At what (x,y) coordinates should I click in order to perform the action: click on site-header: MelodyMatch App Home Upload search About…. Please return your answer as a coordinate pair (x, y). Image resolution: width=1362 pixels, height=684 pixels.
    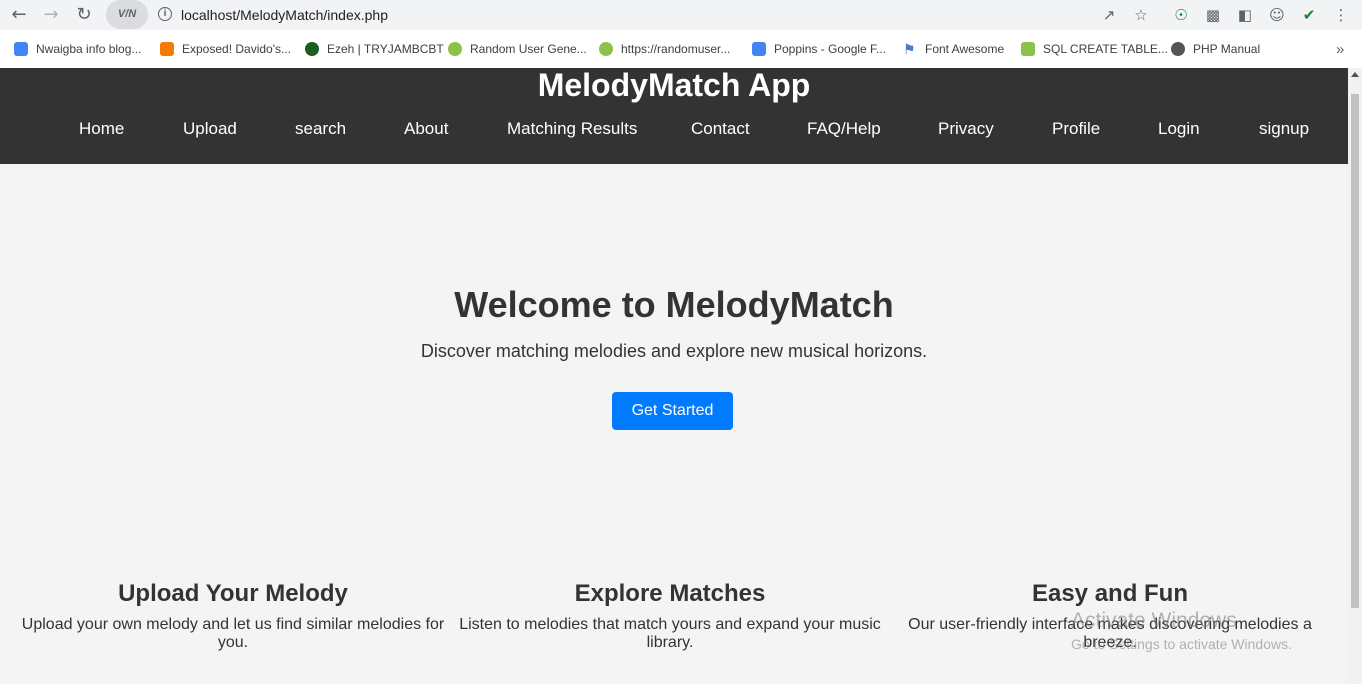
    Looking at the image, I should click on (674, 116).